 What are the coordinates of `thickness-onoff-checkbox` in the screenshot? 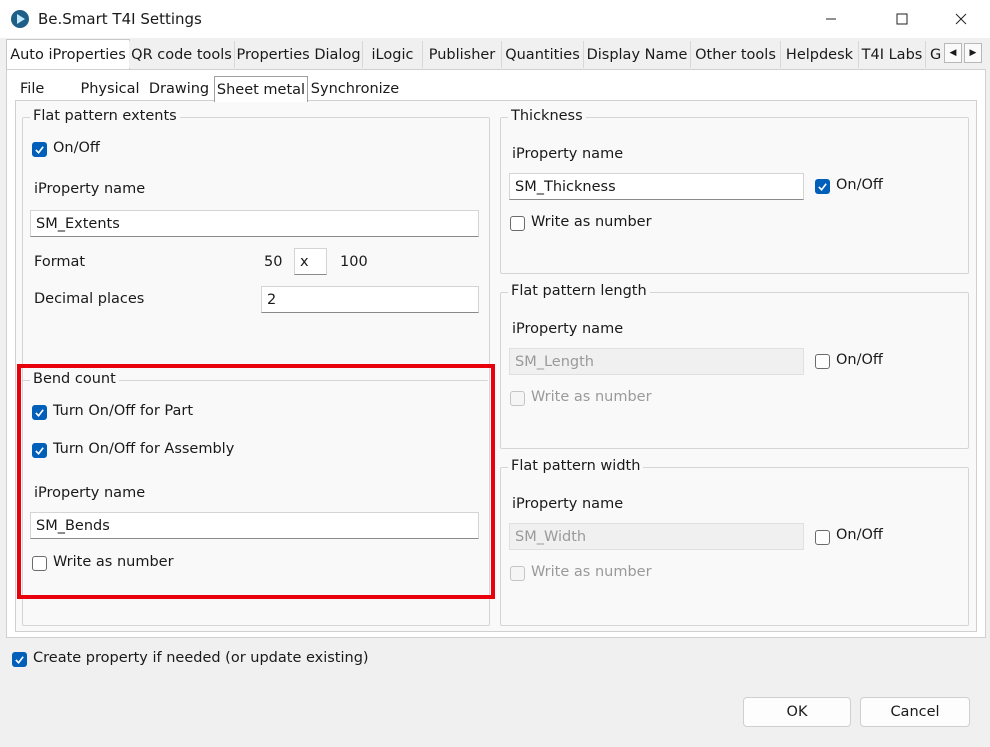 It's located at (822, 186).